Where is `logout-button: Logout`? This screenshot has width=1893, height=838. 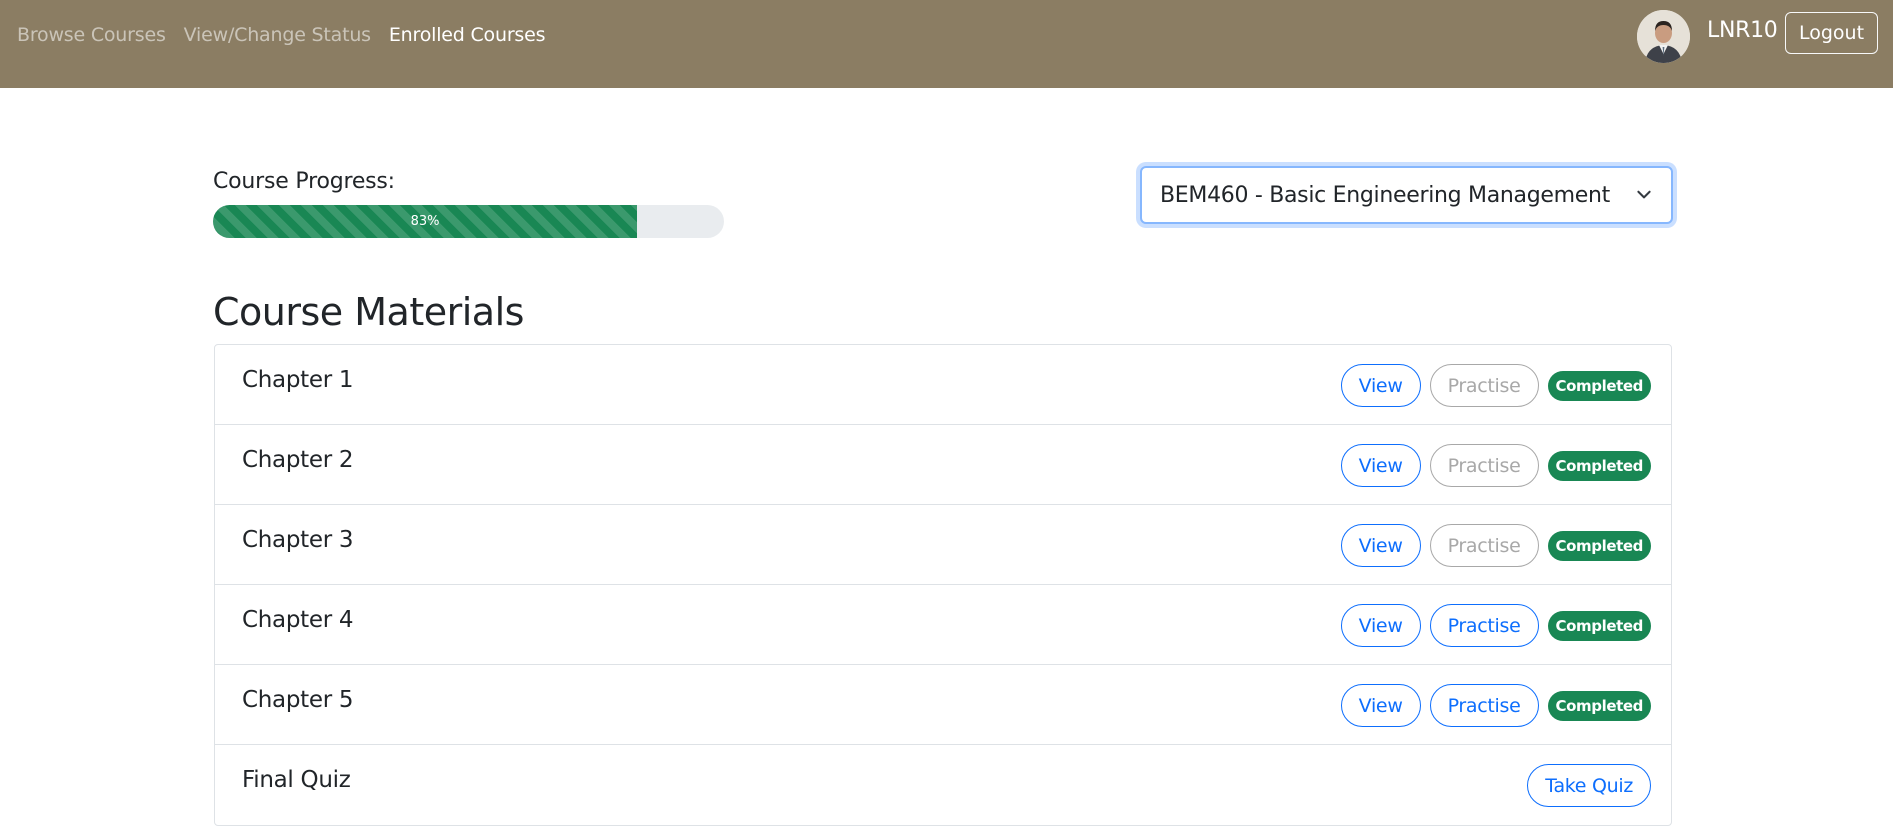 logout-button: Logout is located at coordinates (1831, 33).